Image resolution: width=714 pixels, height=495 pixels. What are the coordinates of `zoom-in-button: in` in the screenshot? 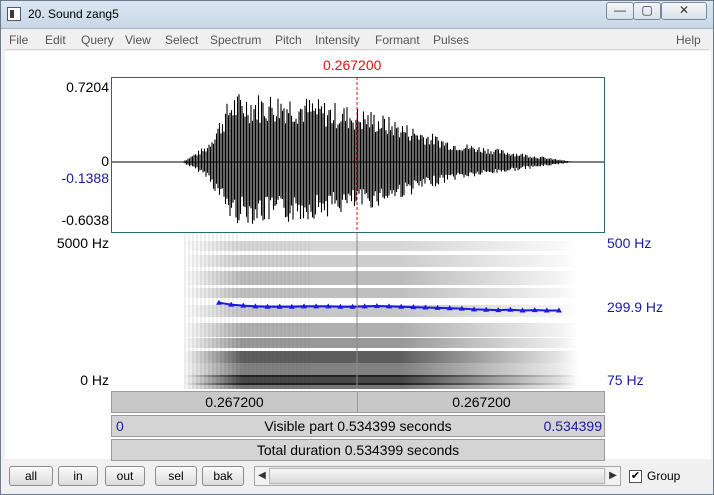 It's located at (78, 476).